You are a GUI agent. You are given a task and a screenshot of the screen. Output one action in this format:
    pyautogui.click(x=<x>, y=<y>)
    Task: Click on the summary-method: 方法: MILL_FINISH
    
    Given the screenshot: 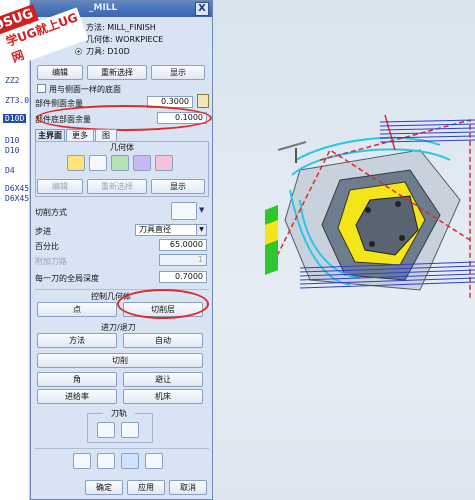 What is the action you would take?
    pyautogui.click(x=121, y=27)
    